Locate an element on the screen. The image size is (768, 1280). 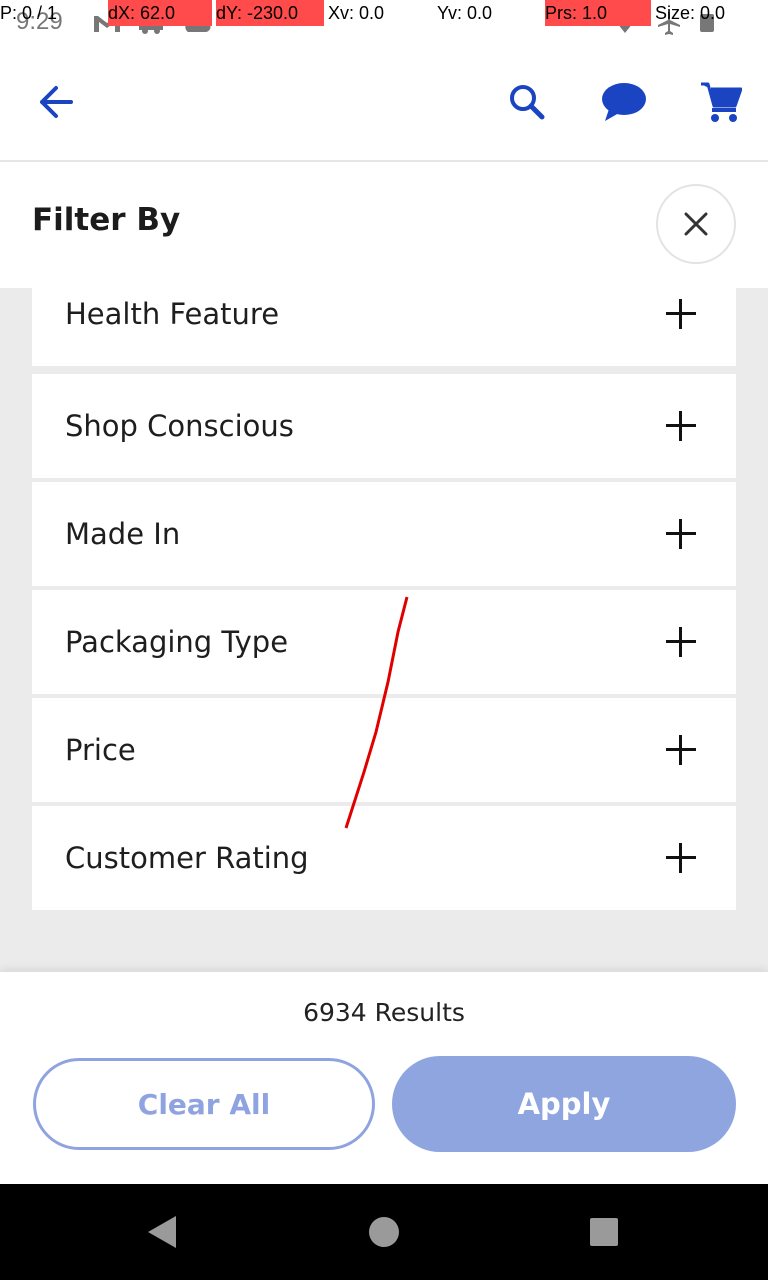
touch-trace is located at coordinates (376, 712).